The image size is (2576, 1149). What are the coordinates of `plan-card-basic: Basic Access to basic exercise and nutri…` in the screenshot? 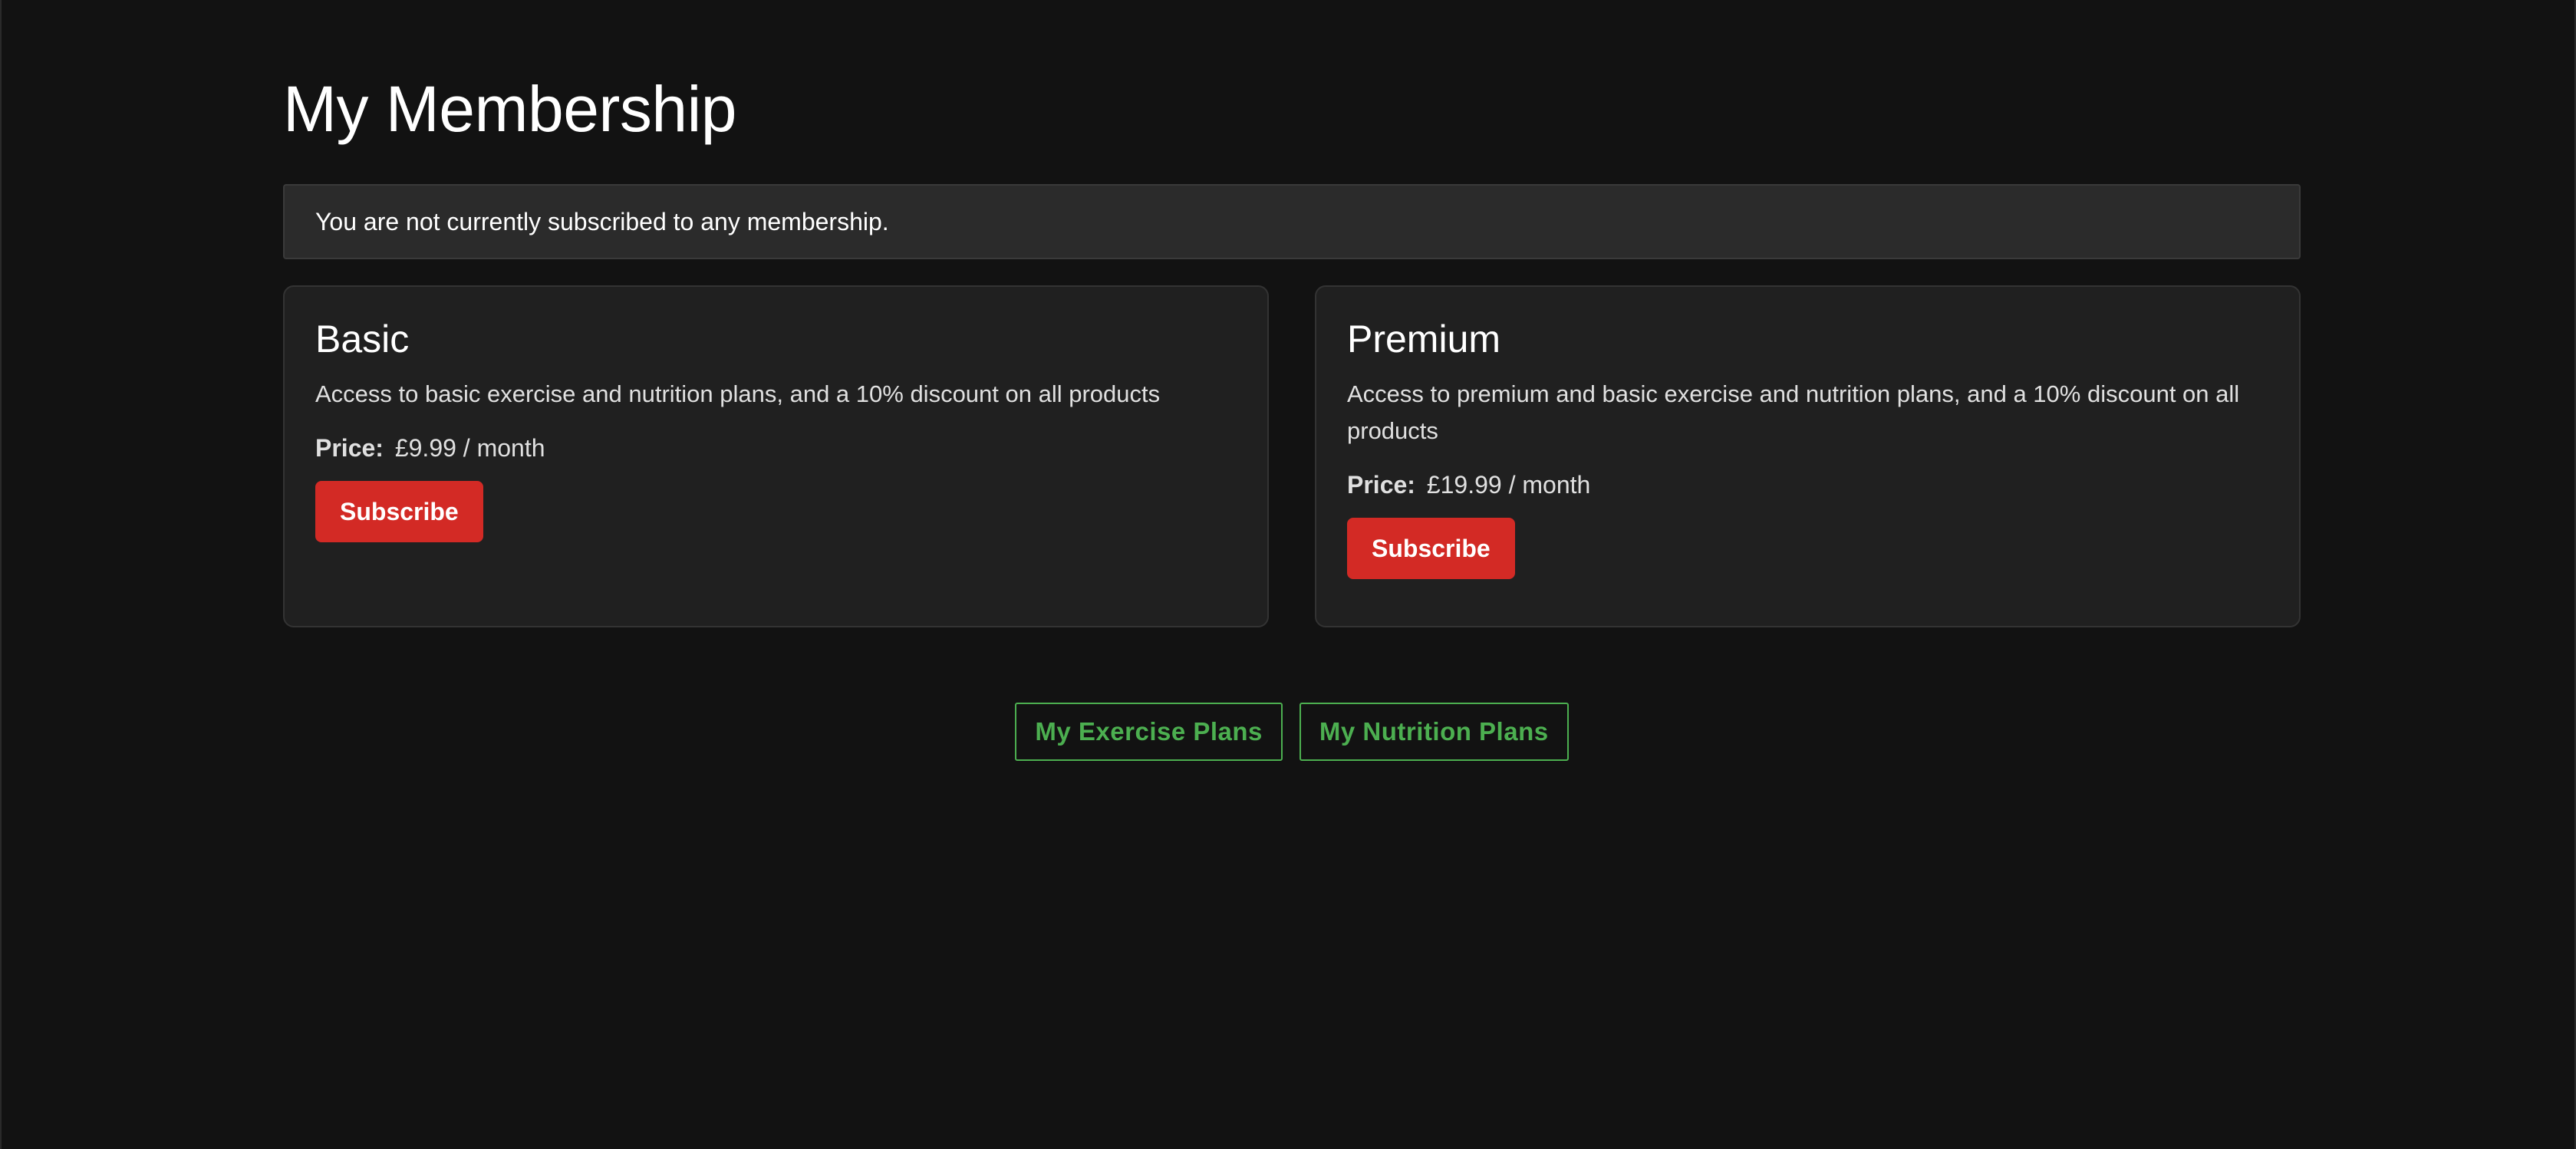 It's located at (776, 456).